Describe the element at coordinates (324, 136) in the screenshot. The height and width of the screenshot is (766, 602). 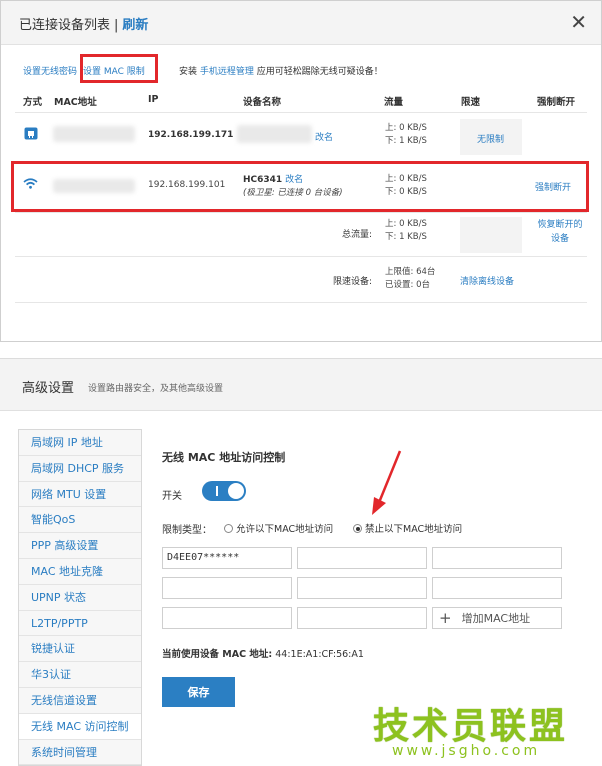
I see `rename-link: 改名` at that location.